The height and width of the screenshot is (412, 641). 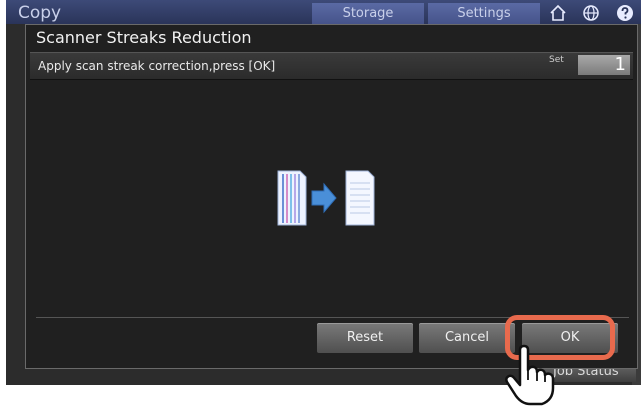 What do you see at coordinates (558, 13) in the screenshot?
I see `home-icon` at bounding box center [558, 13].